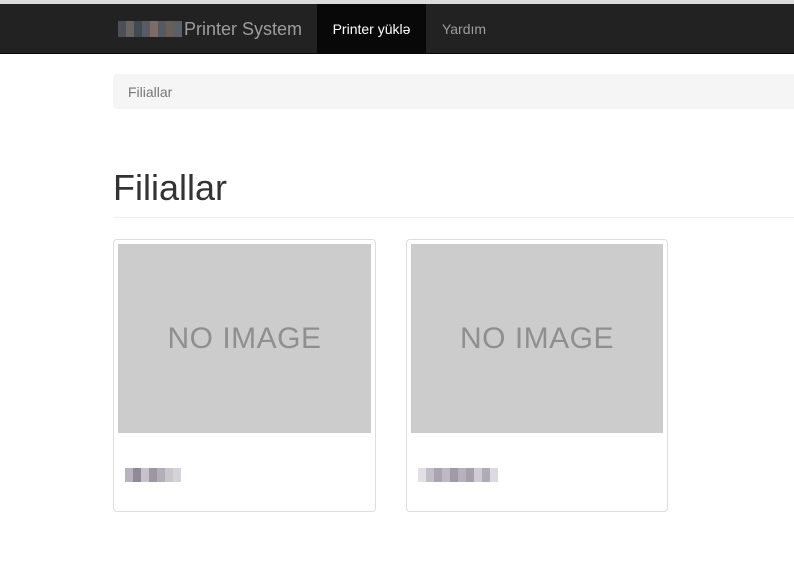 The image size is (794, 565). Describe the element at coordinates (453, 217) in the screenshot. I see `title-divider` at that location.